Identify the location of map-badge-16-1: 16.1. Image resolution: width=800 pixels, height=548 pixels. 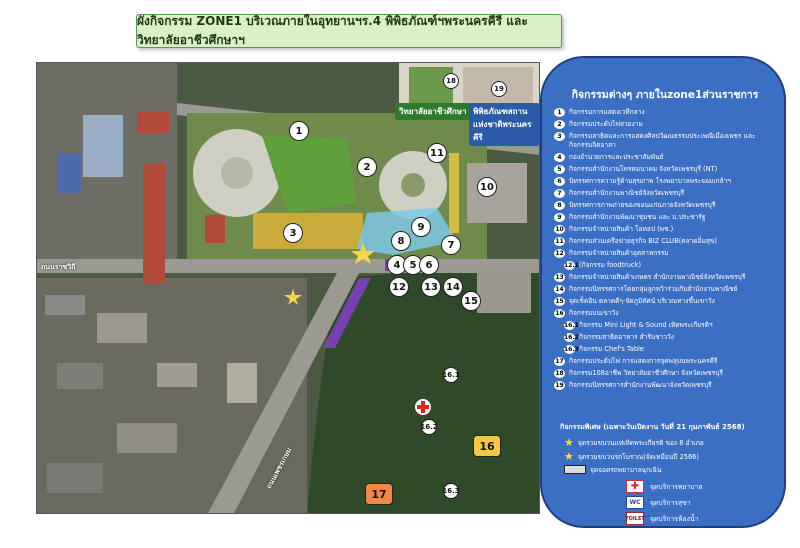
(451, 375).